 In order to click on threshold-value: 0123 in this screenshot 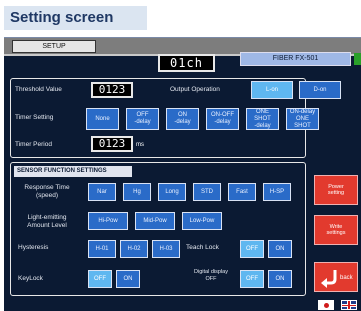, I will do `click(112, 90)`.